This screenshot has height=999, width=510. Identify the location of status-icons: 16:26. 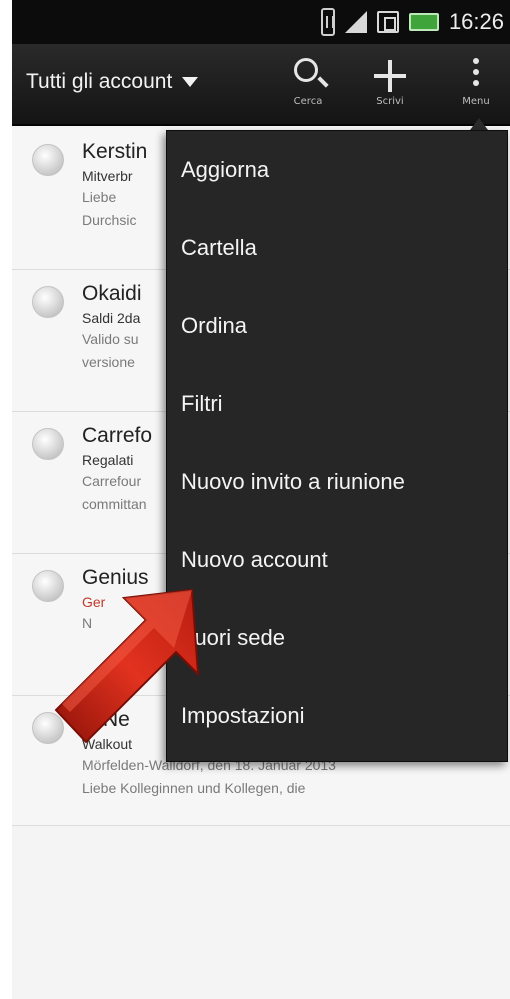
(412, 22).